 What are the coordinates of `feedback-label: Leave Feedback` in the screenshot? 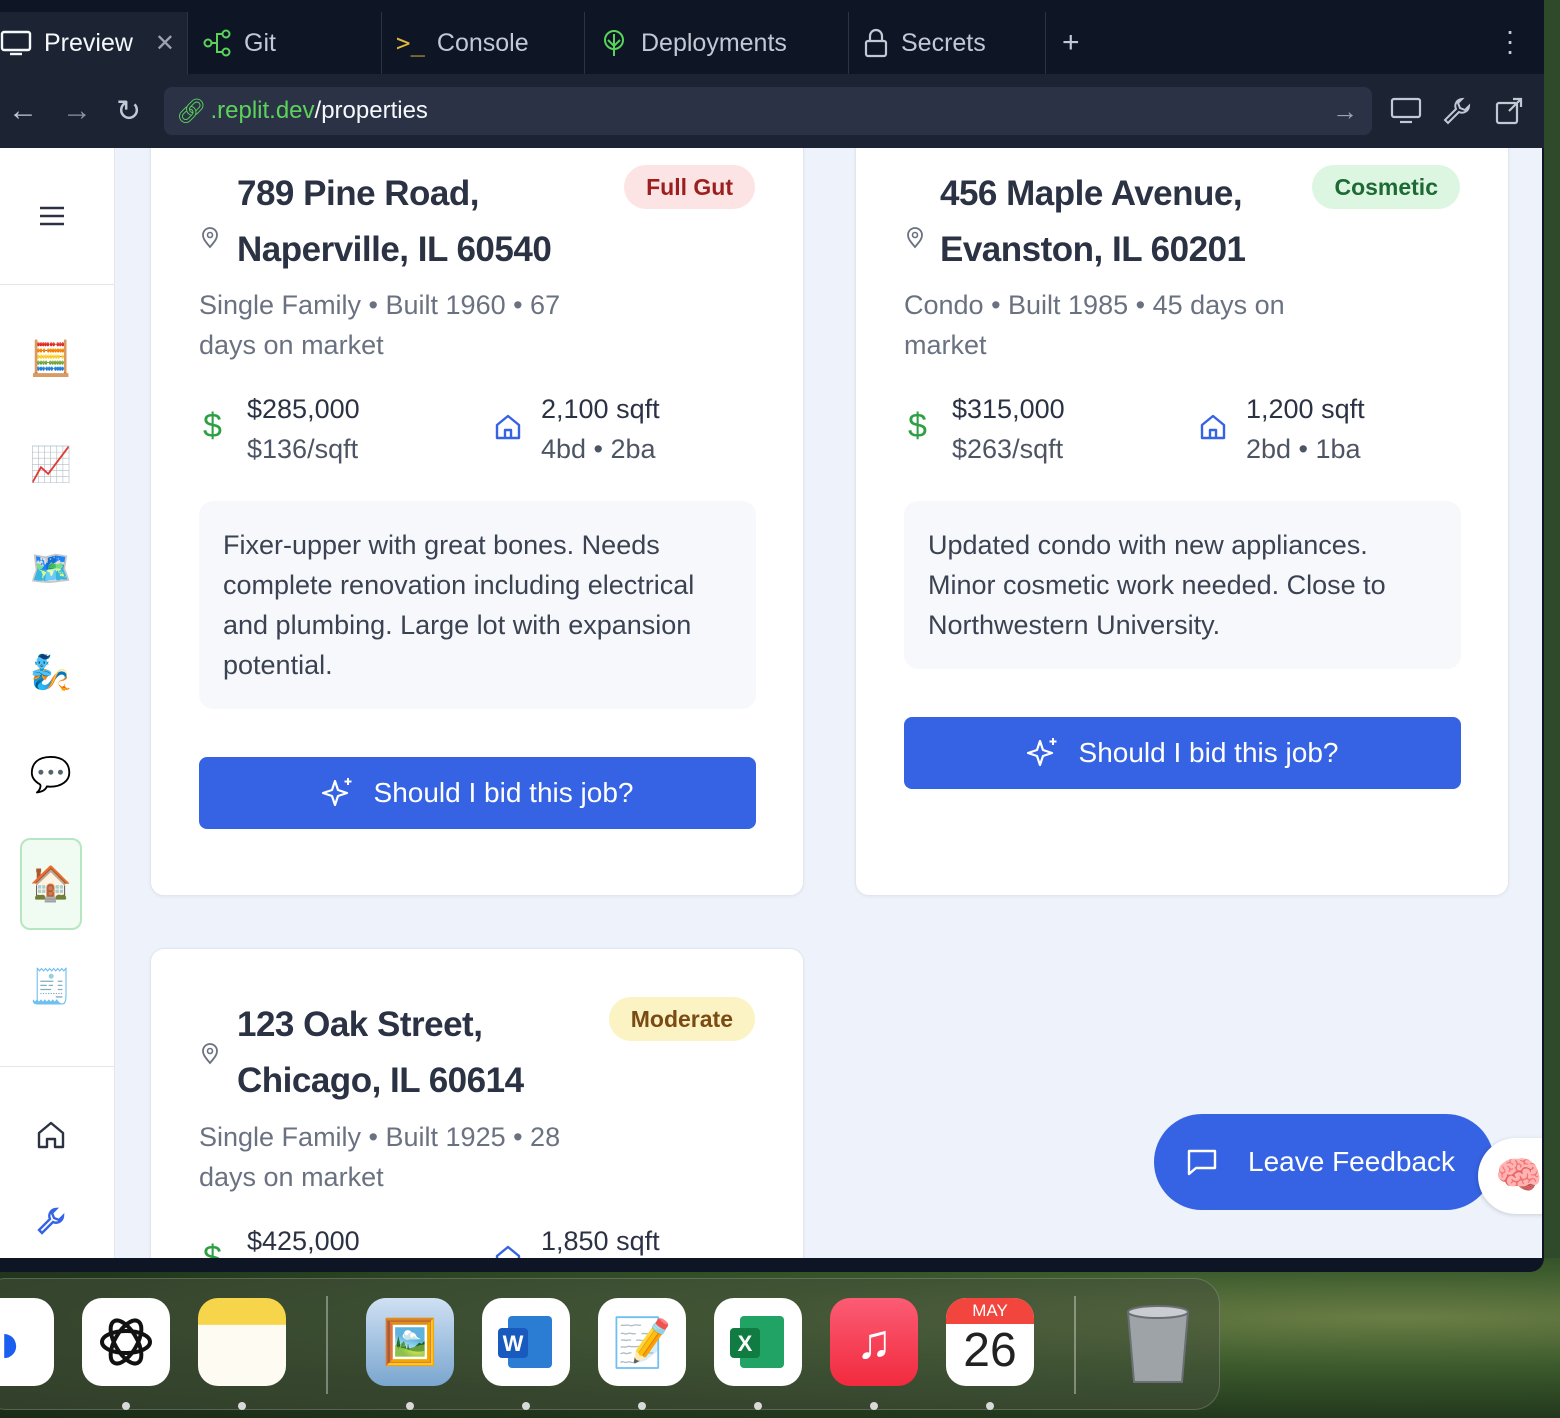 It's located at (1352, 1161).